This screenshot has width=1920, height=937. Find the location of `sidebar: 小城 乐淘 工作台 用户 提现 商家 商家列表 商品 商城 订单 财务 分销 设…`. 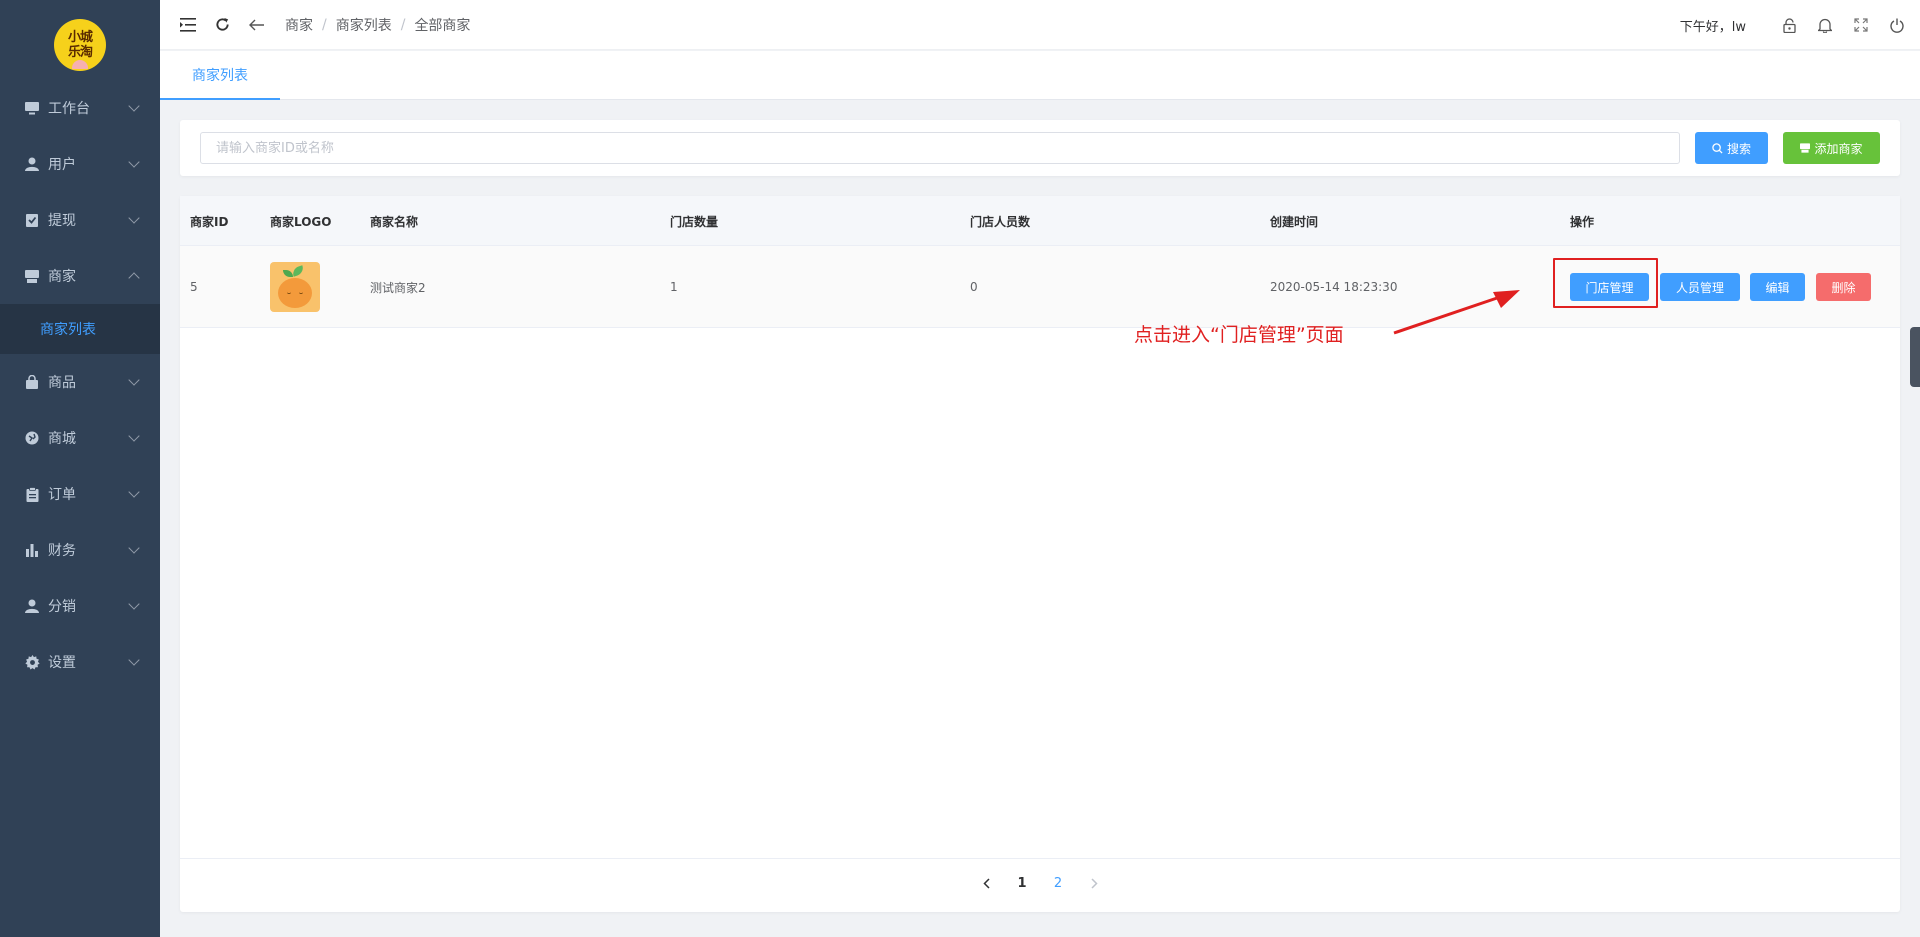

sidebar: 小城 乐淘 工作台 用户 提现 商家 商家列表 商品 商城 订单 财务 分销 设… is located at coordinates (80, 468).